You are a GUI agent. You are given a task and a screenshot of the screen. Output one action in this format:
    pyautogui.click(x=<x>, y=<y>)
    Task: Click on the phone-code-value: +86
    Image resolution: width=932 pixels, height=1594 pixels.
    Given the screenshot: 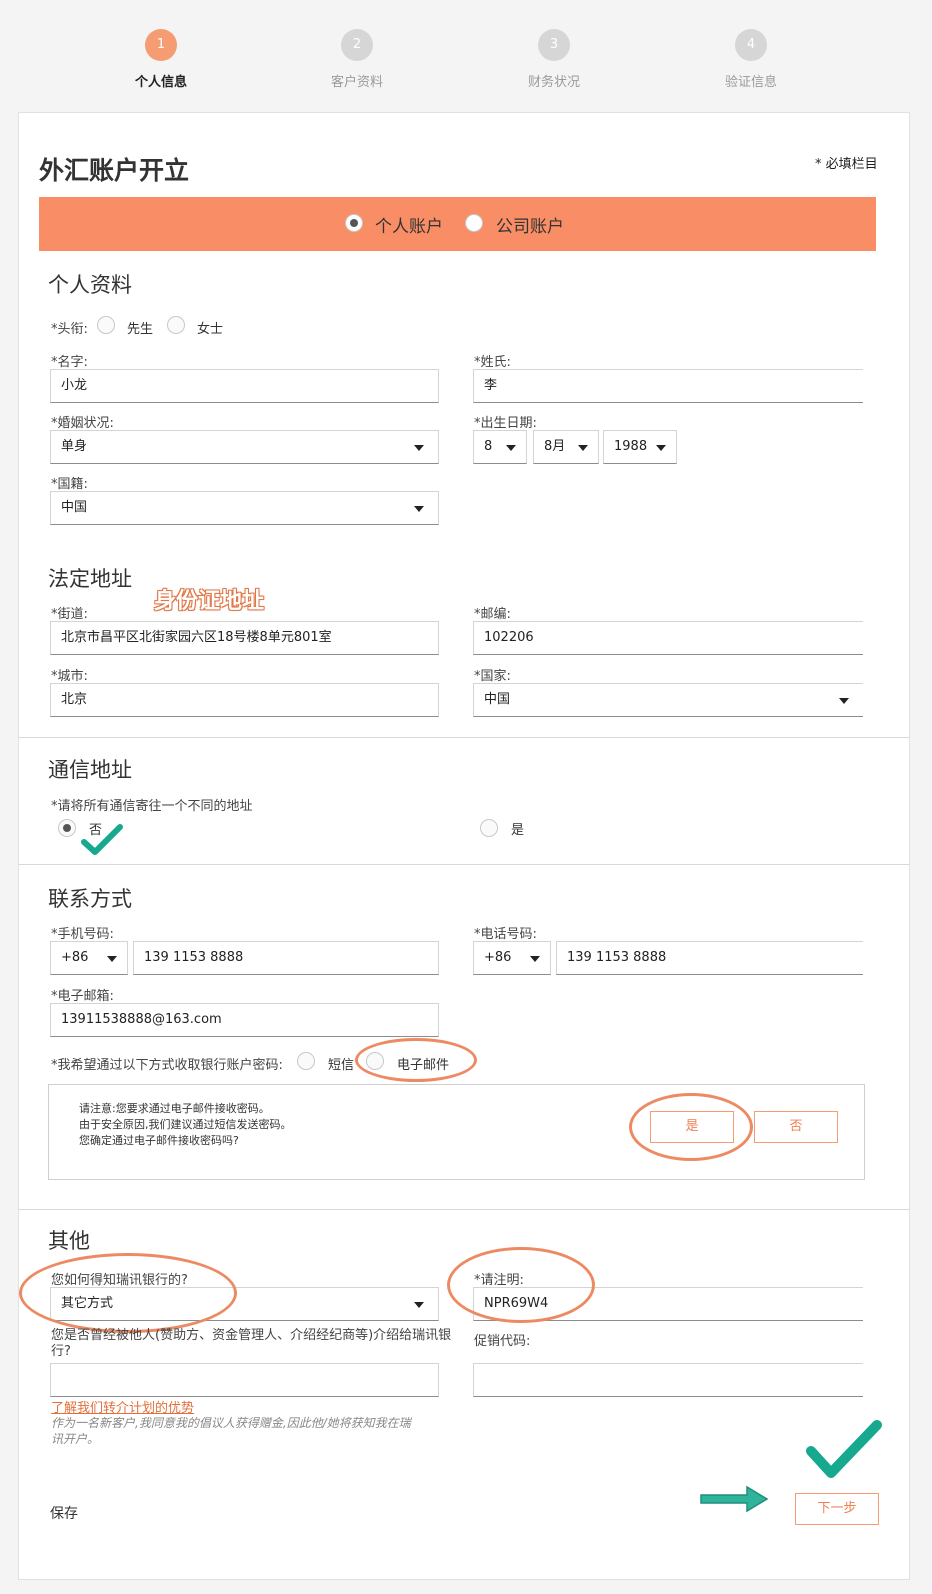 What is the action you would take?
    pyautogui.click(x=498, y=957)
    